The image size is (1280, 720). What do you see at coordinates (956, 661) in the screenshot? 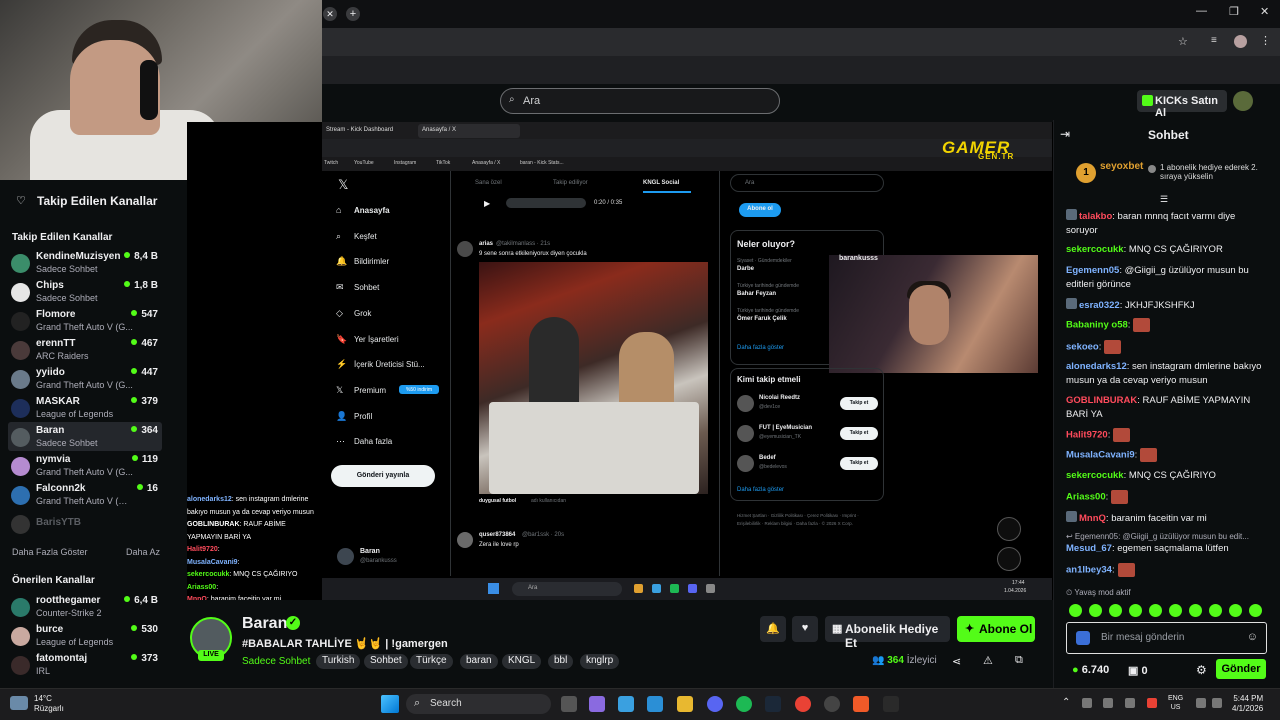
I see `share-icon: ⋖` at bounding box center [956, 661].